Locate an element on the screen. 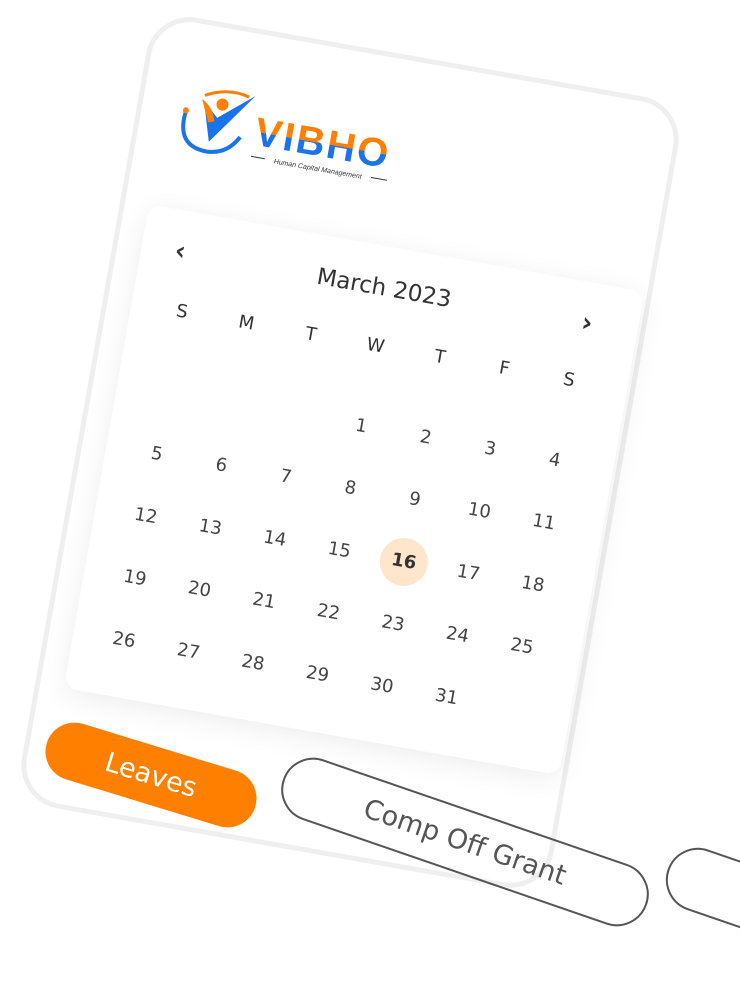  day-cell: 22 is located at coordinates (329, 613).